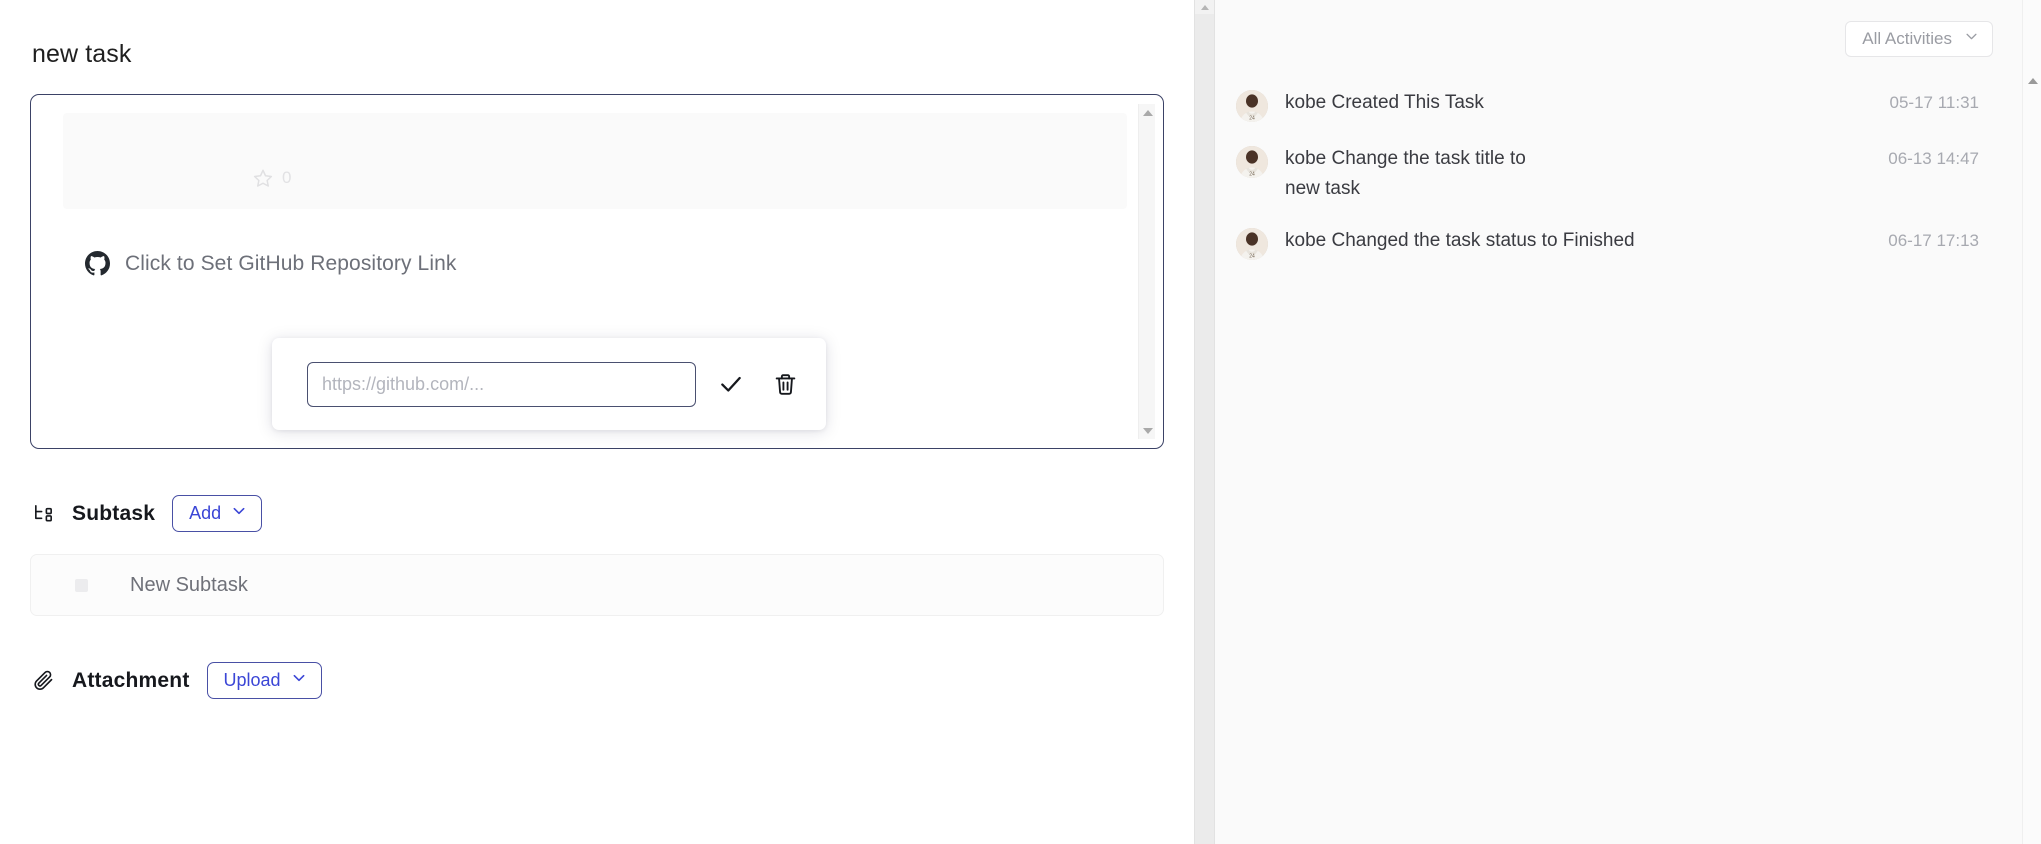 Image resolution: width=2041 pixels, height=844 pixels. What do you see at coordinates (1384, 102) in the screenshot?
I see `activity-text: kobe Created This Task` at bounding box center [1384, 102].